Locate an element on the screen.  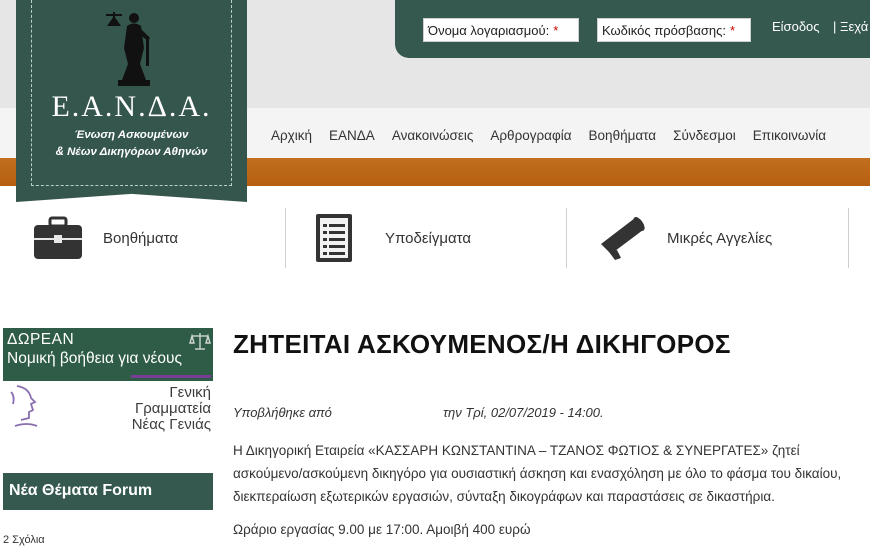
feature-aids: Βοηθήματα is located at coordinates (105, 238).